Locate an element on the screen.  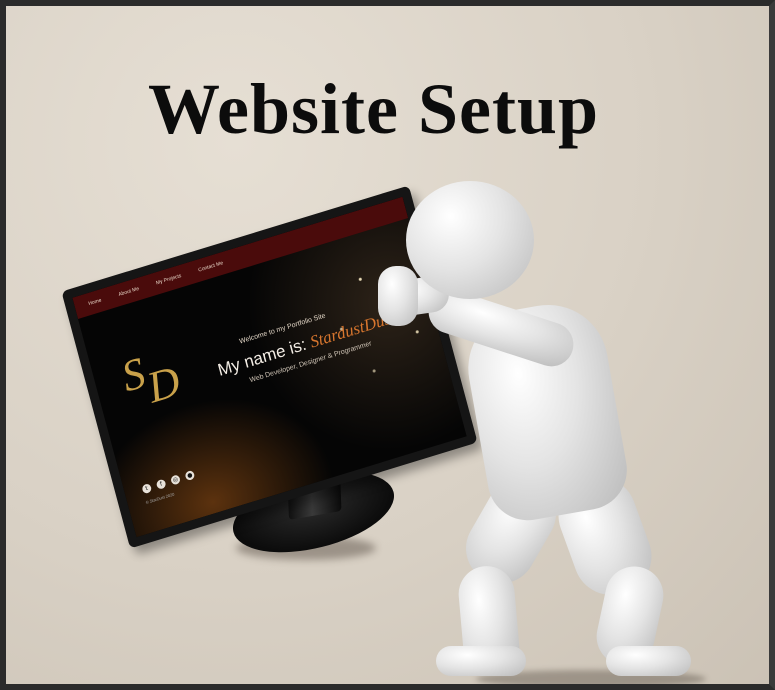
figure-left-foot is located at coordinates (481, 661).